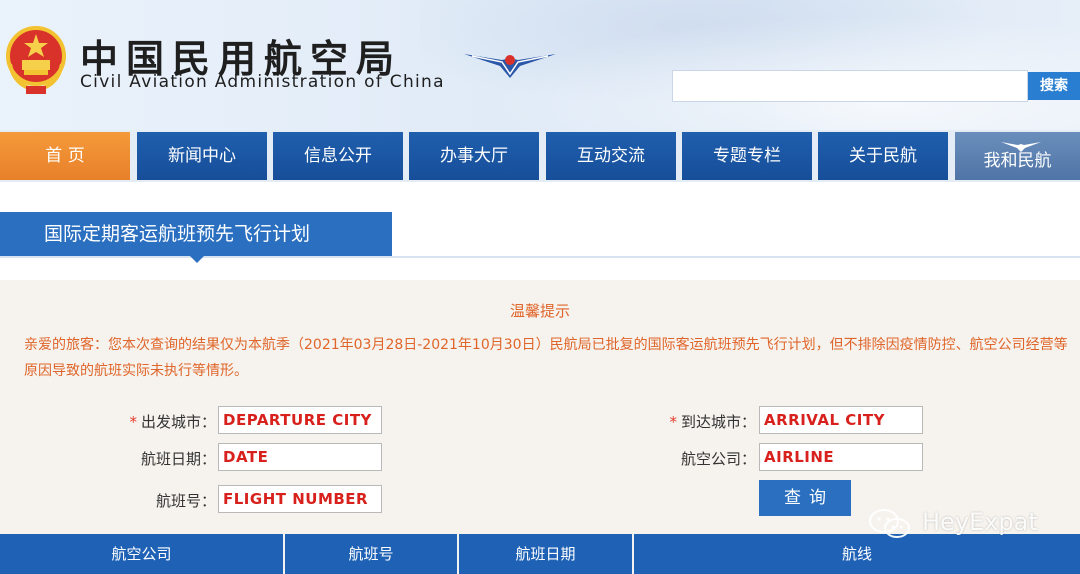 This screenshot has width=1080, height=574. Describe the element at coordinates (197, 259) in the screenshot. I see `title-pointer-icon` at that location.